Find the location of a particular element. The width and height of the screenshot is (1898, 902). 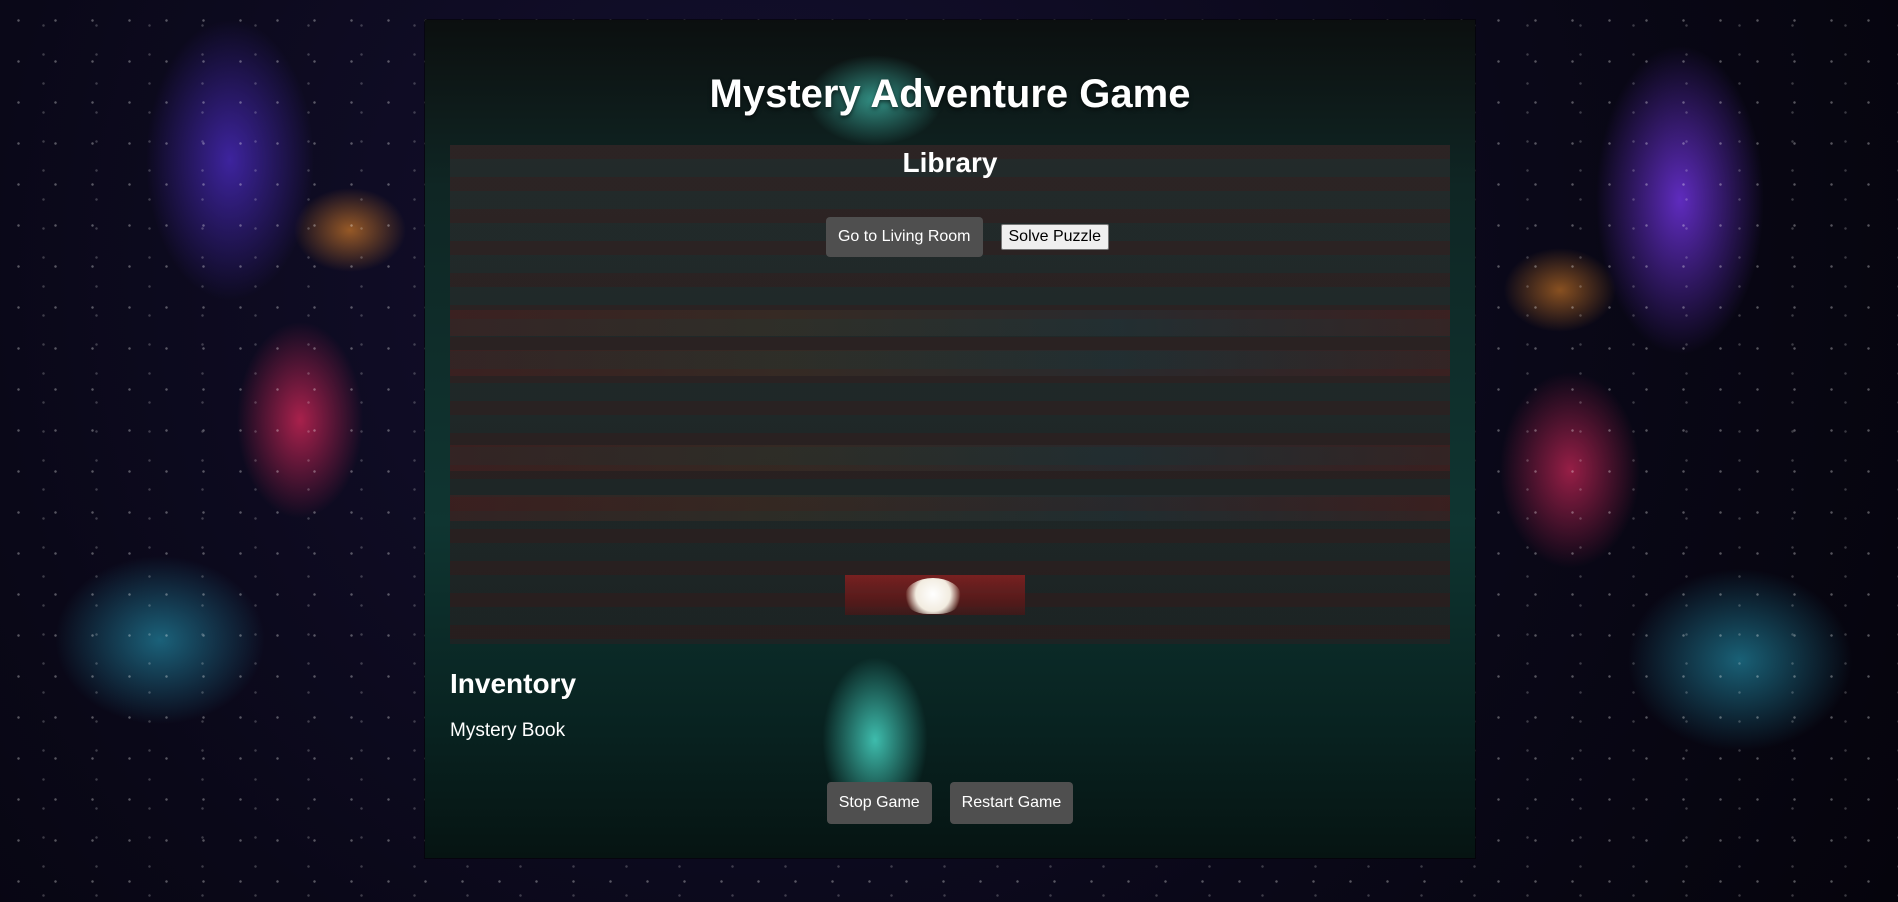

room-actions: Go to Living Room Solve Puzzle is located at coordinates (950, 237).